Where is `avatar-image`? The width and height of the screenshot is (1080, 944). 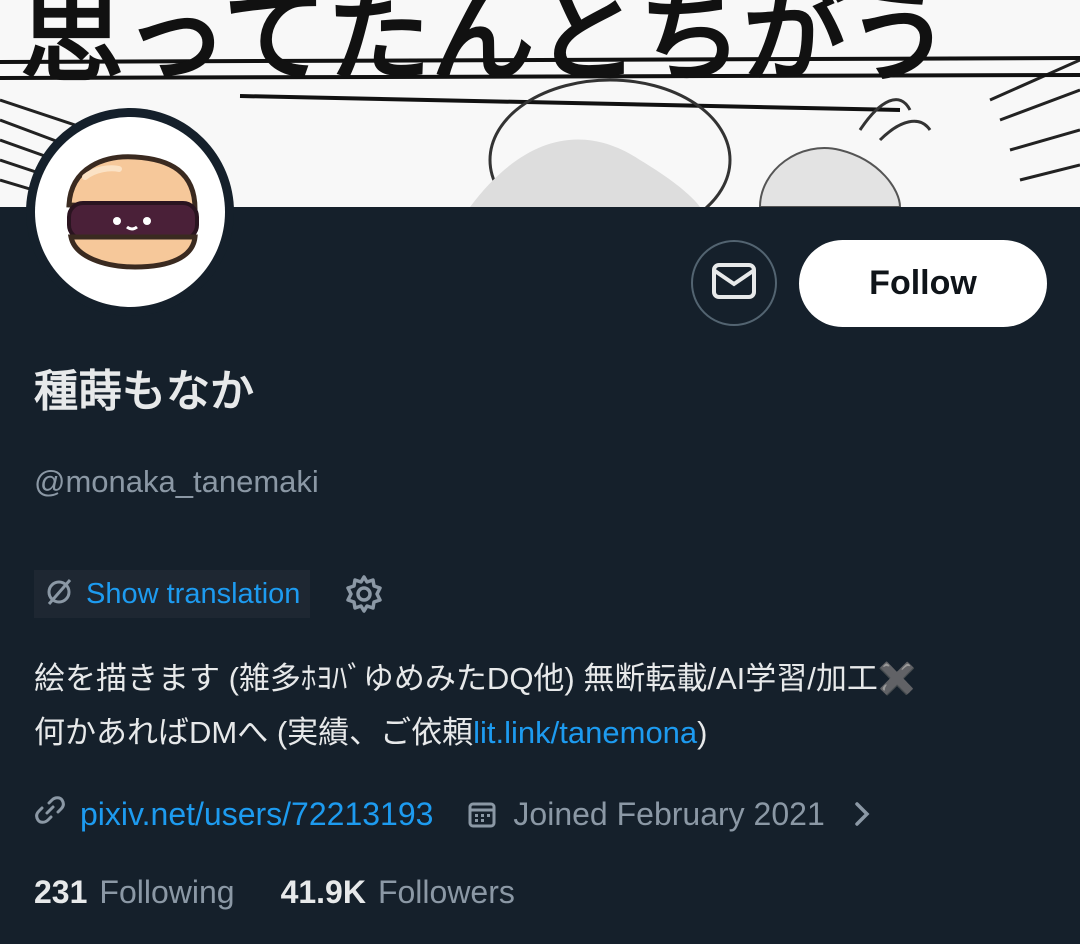
avatar-image is located at coordinates (130, 212).